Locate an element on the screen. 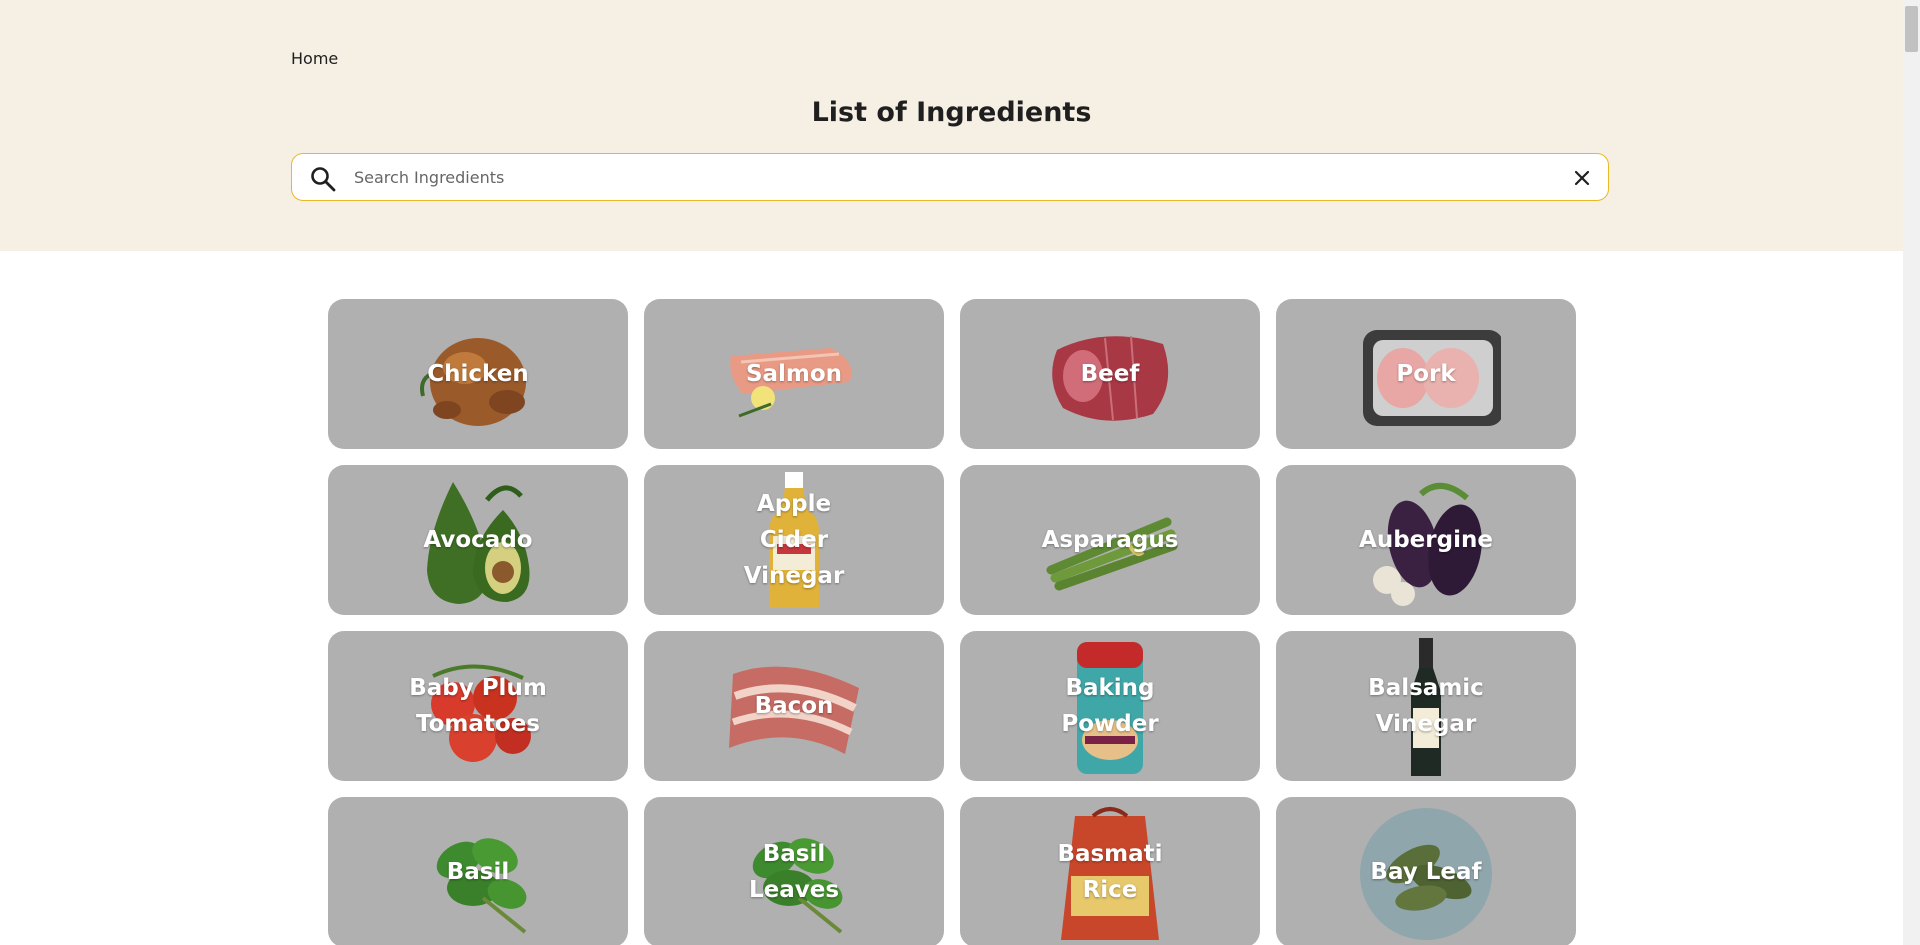  ingredient-name: Pork is located at coordinates (1426, 374).